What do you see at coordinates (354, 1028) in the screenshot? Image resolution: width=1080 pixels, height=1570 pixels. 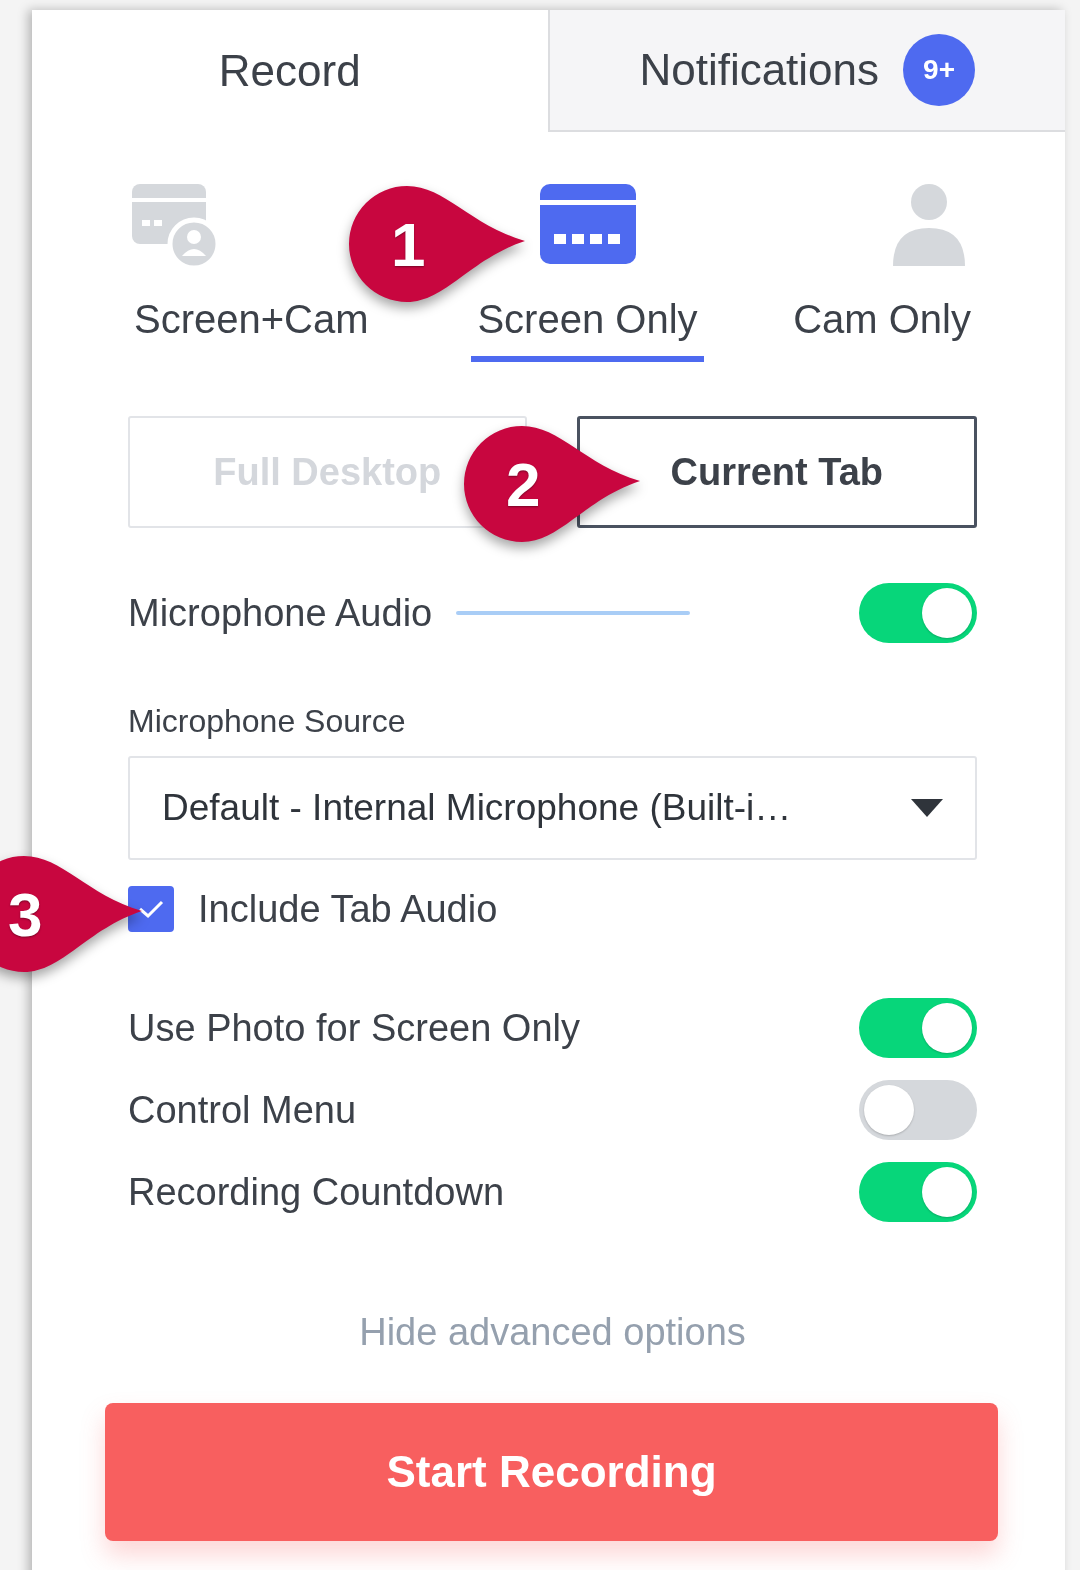 I see `setting-label: Use Photo for Screen Only` at bounding box center [354, 1028].